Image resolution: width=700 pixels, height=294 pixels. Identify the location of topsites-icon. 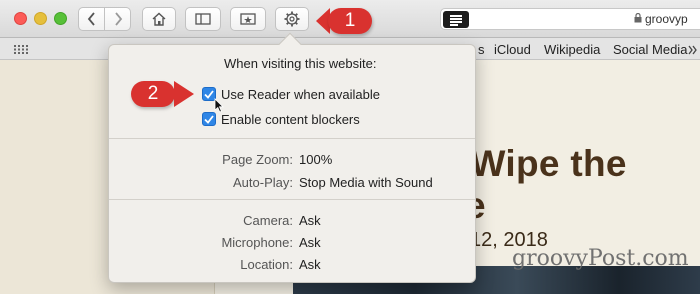
(248, 19).